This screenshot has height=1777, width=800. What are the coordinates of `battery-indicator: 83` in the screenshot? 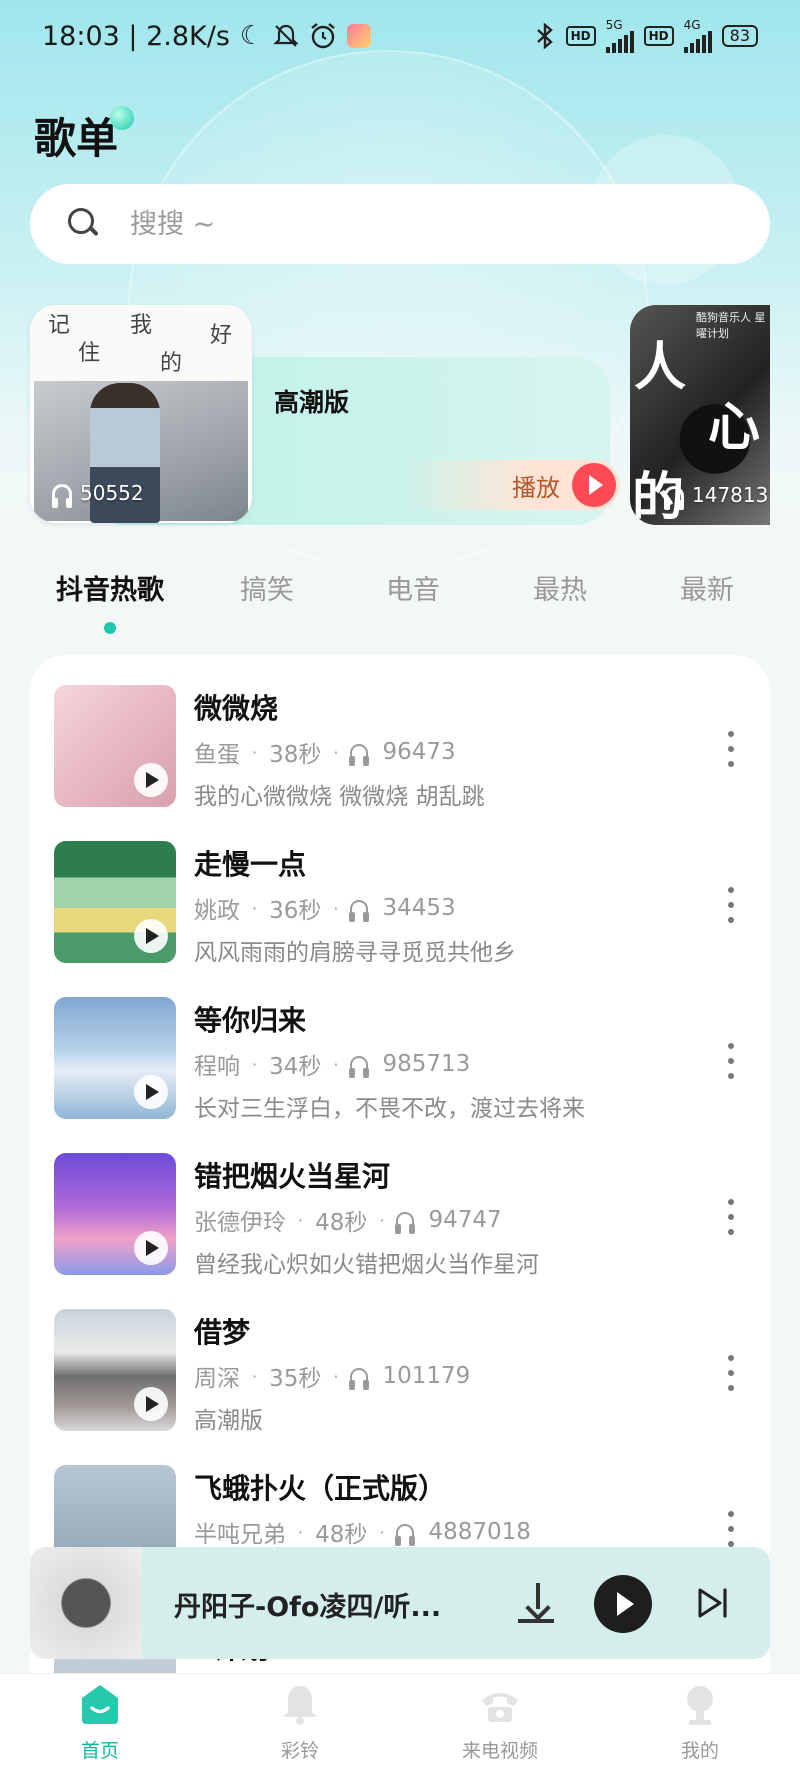 It's located at (739, 36).